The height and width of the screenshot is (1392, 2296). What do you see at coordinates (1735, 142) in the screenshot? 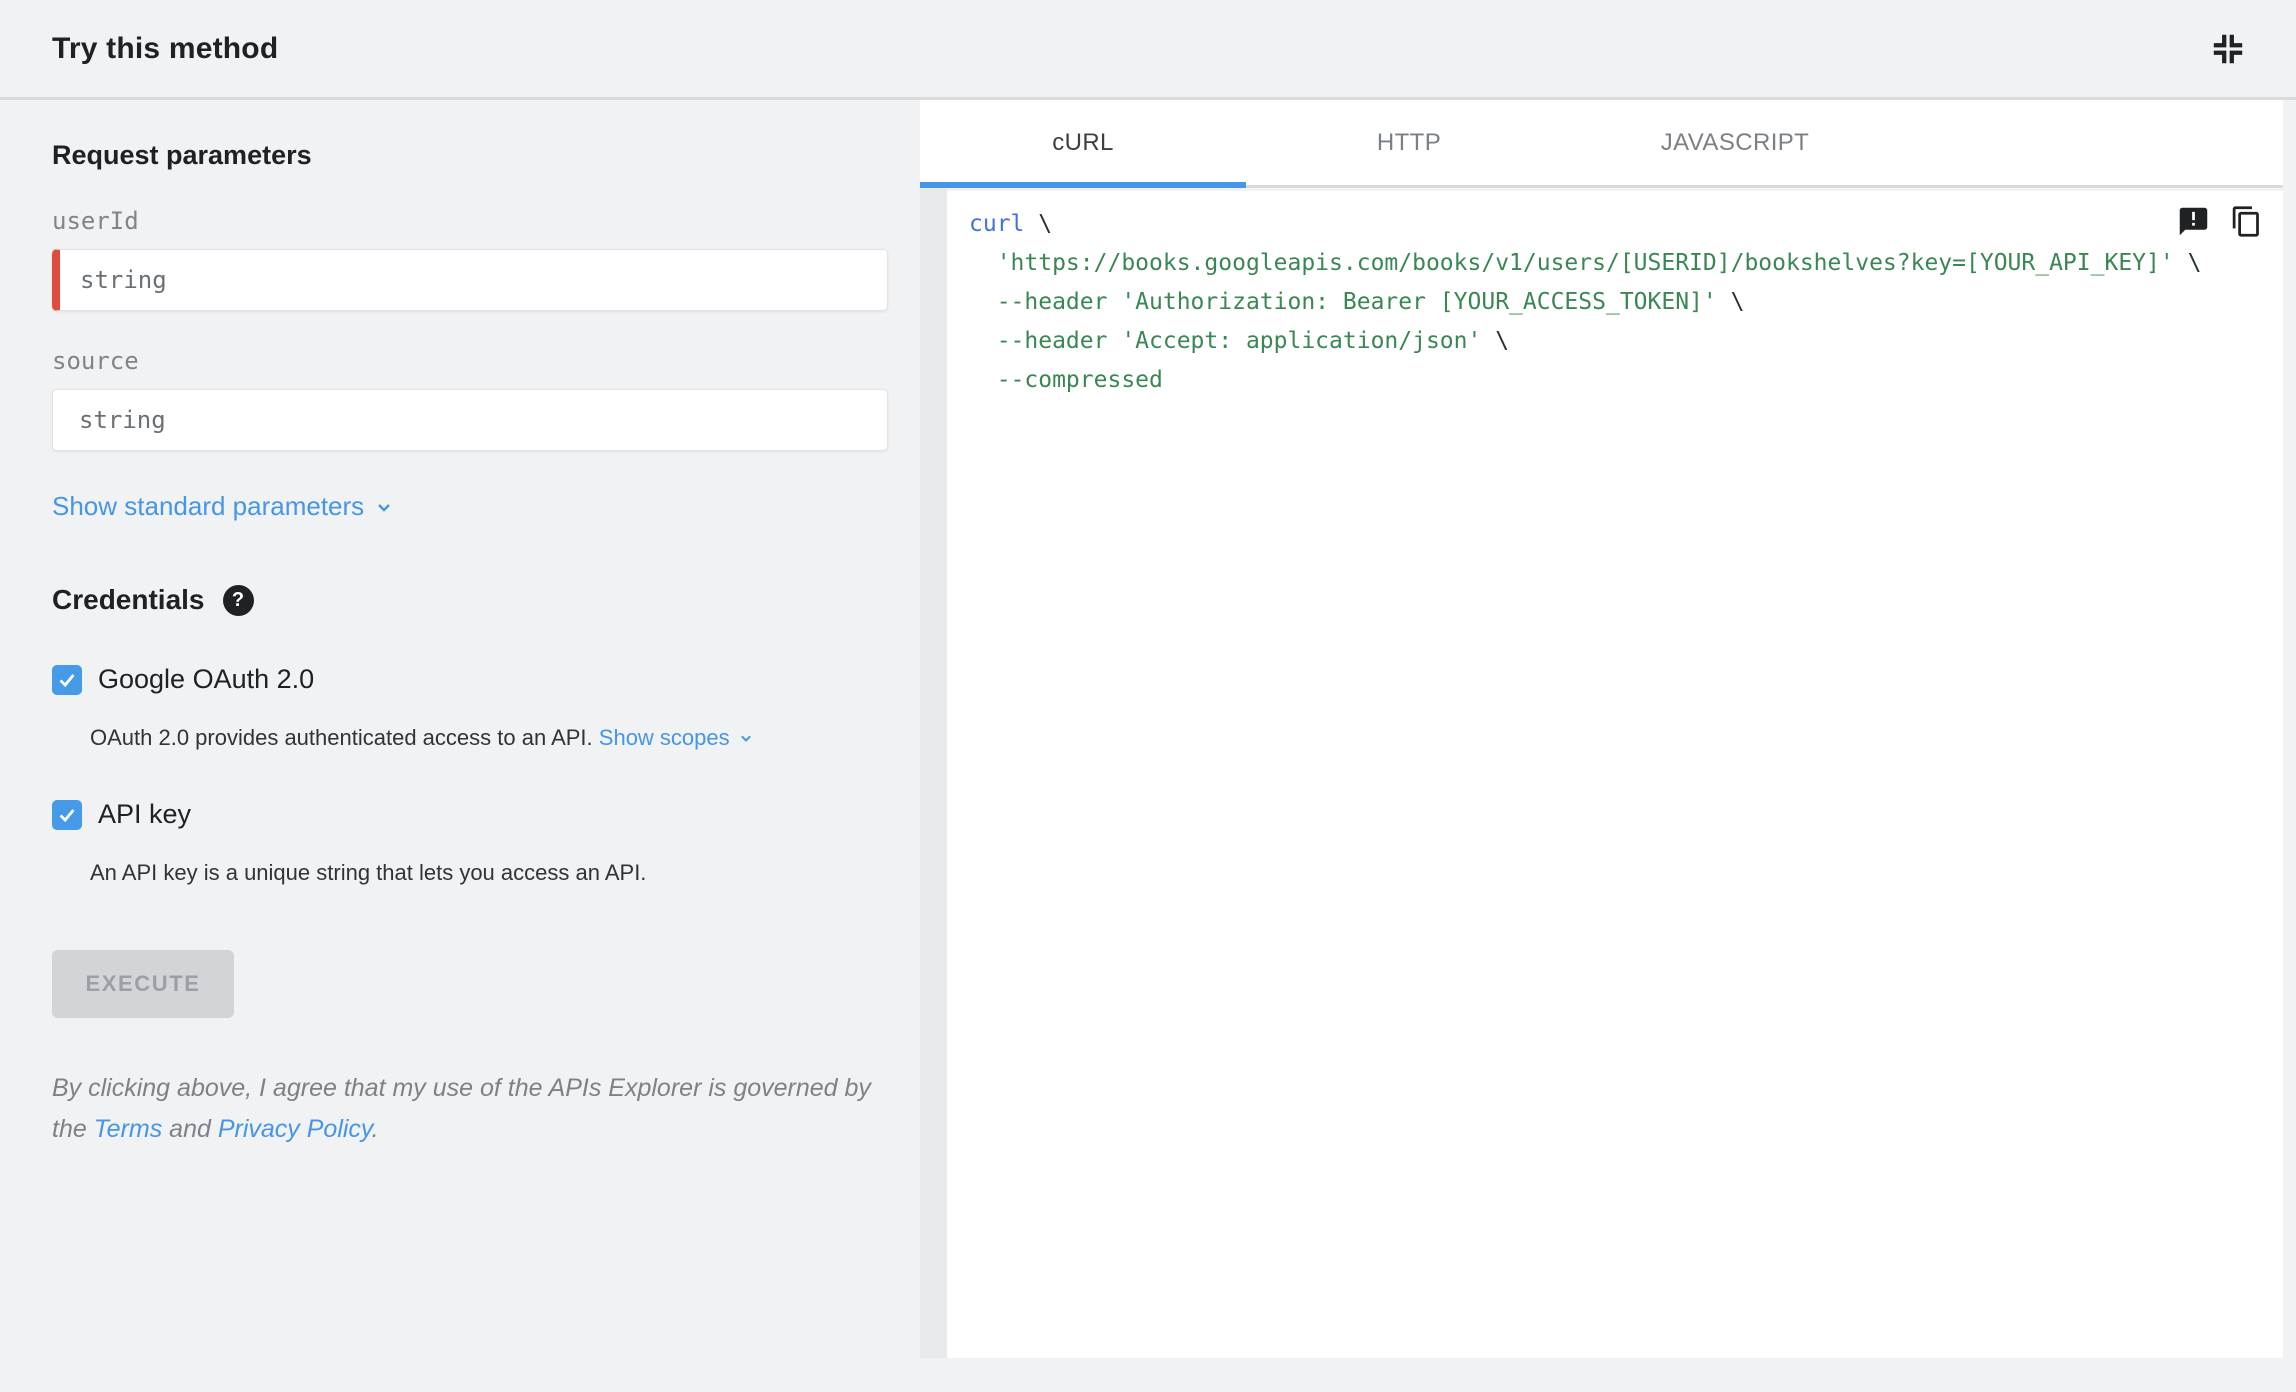
I see `tab-javascript: JAVASCRIPT` at bounding box center [1735, 142].